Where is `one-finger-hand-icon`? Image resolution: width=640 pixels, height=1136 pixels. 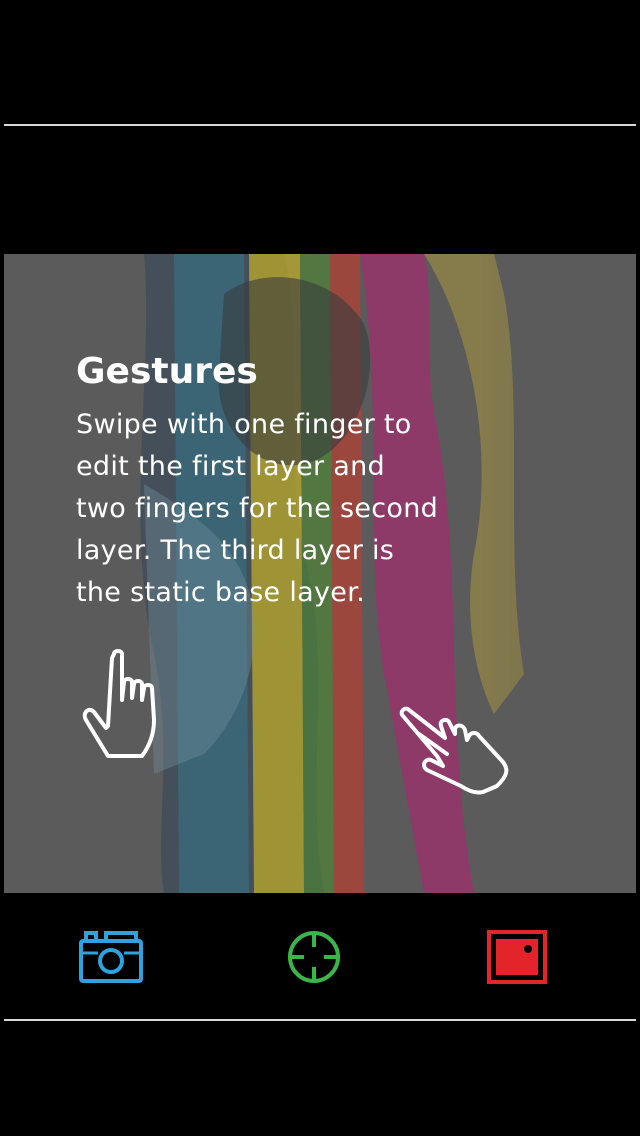 one-finger-hand-icon is located at coordinates (119, 703).